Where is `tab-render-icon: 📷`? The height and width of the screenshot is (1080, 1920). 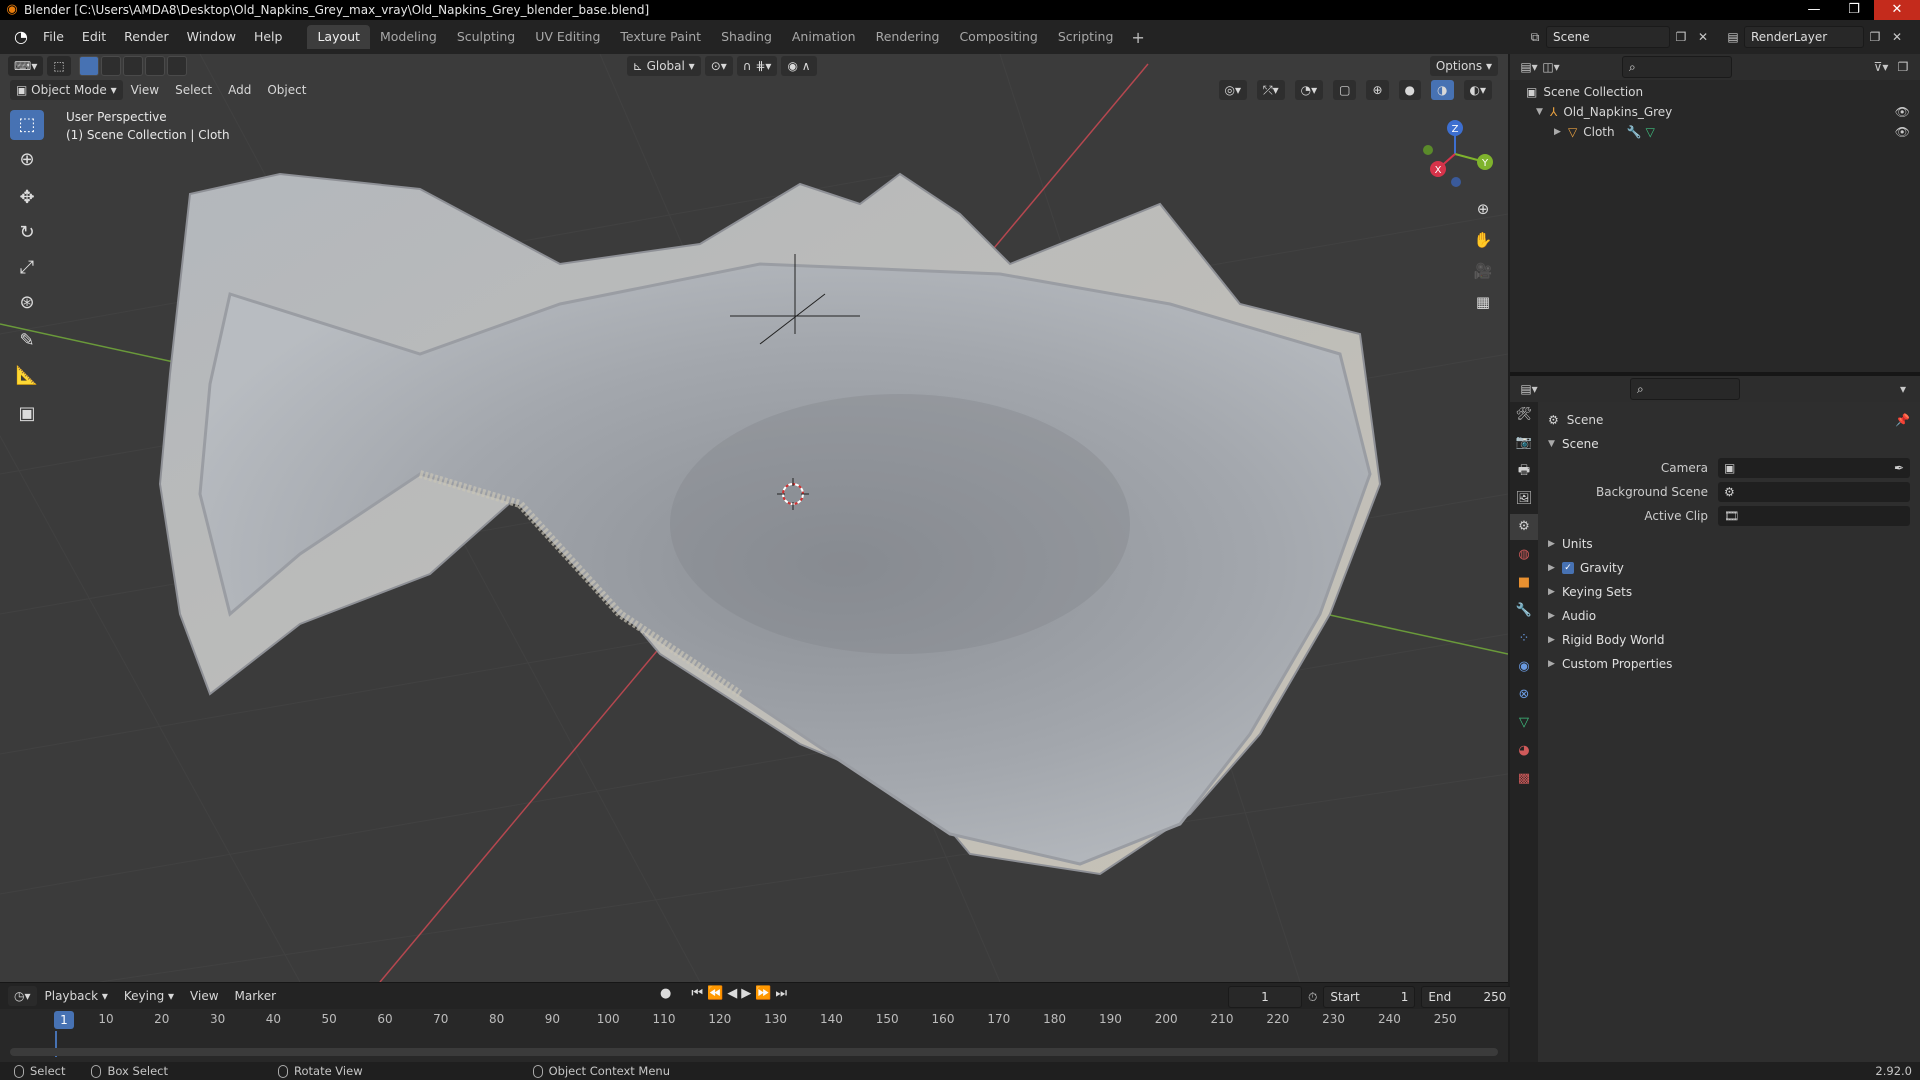 tab-render-icon: 📷 is located at coordinates (1524, 443).